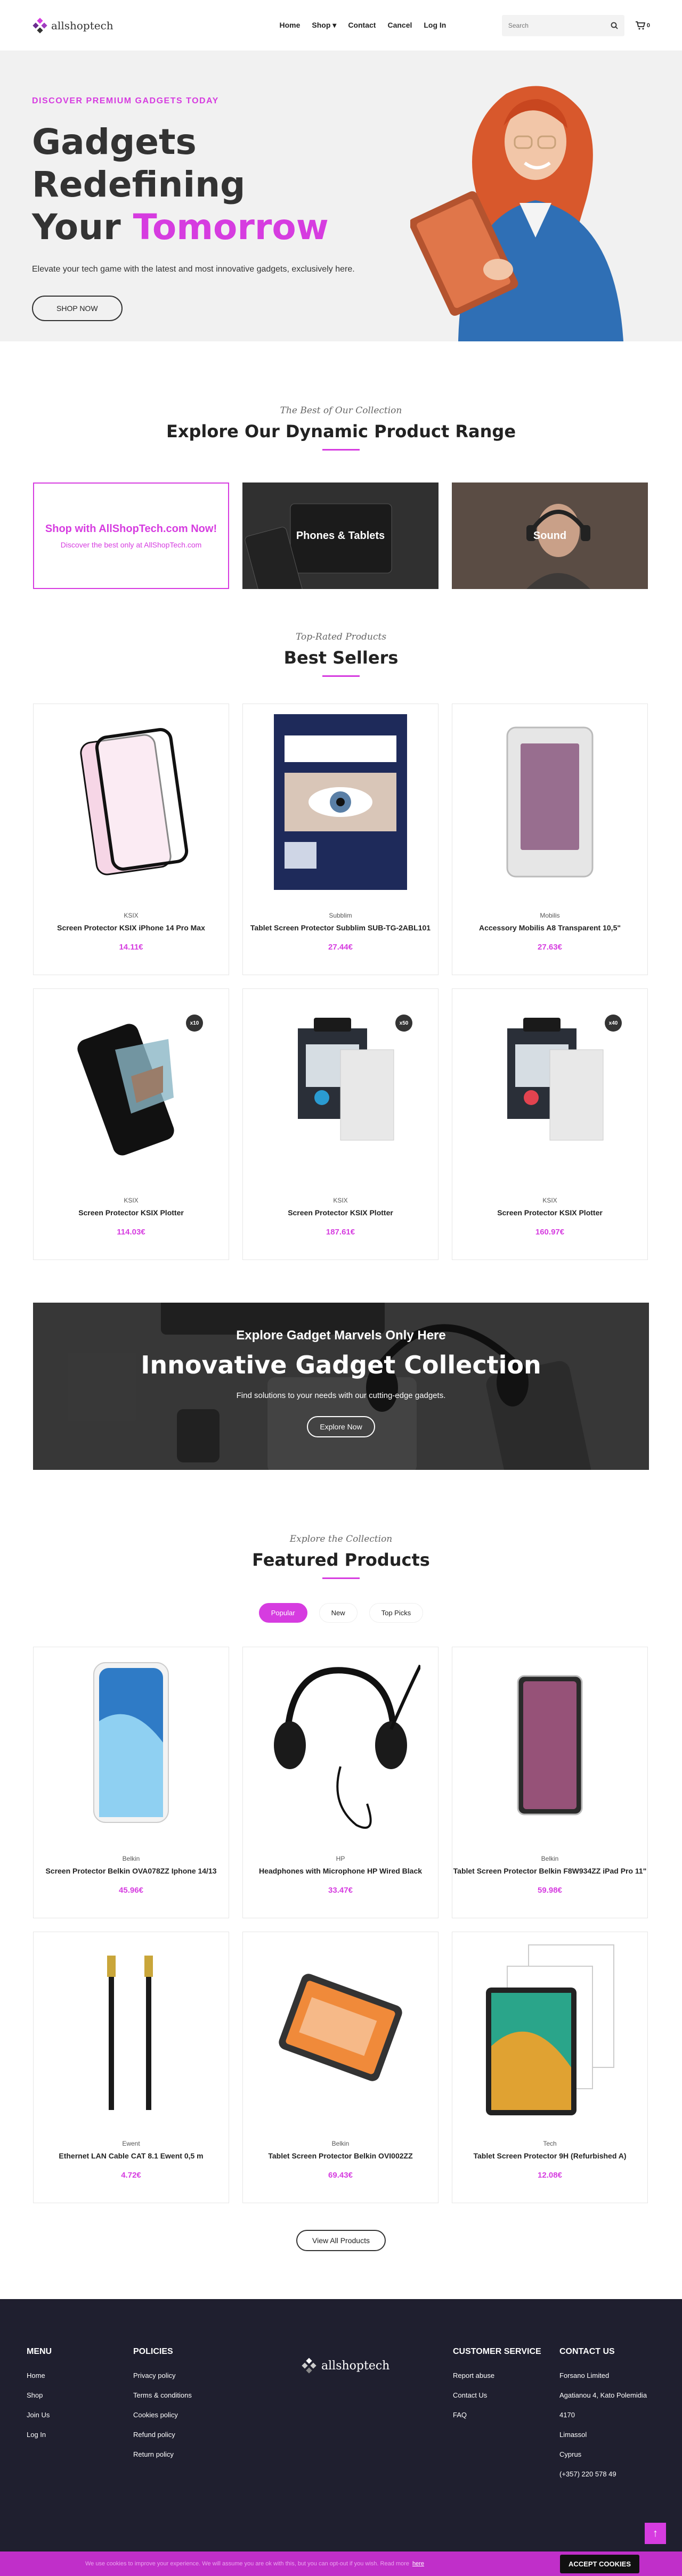 Image resolution: width=682 pixels, height=2576 pixels. I want to click on hero-title: Gadgets Redefining Your Tomorrow, so click(219, 185).